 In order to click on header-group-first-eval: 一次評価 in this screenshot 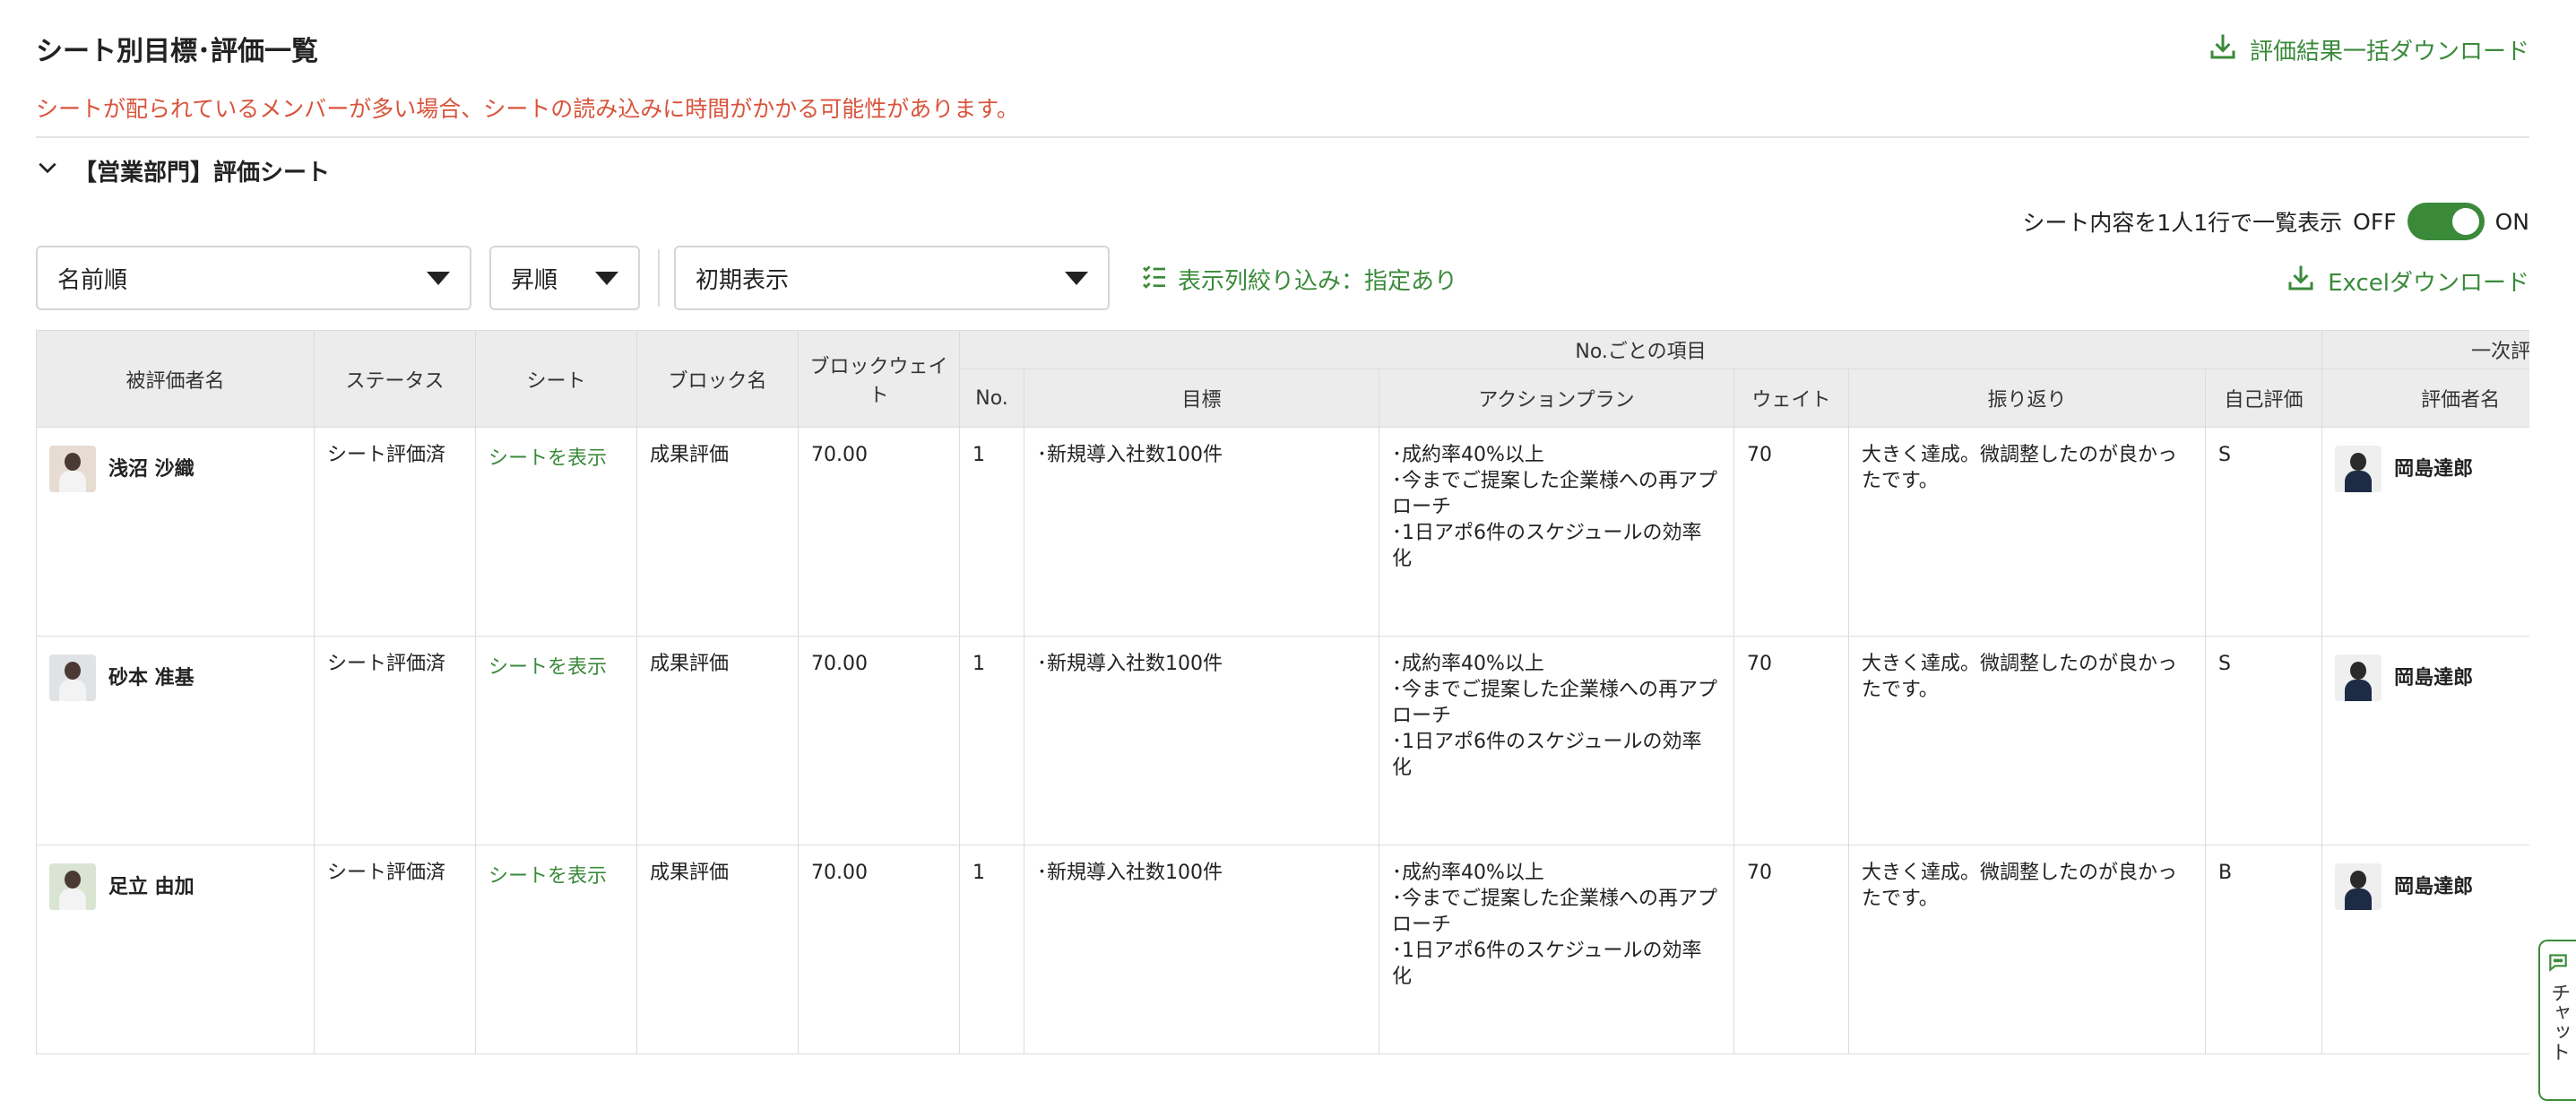, I will do `click(2425, 349)`.